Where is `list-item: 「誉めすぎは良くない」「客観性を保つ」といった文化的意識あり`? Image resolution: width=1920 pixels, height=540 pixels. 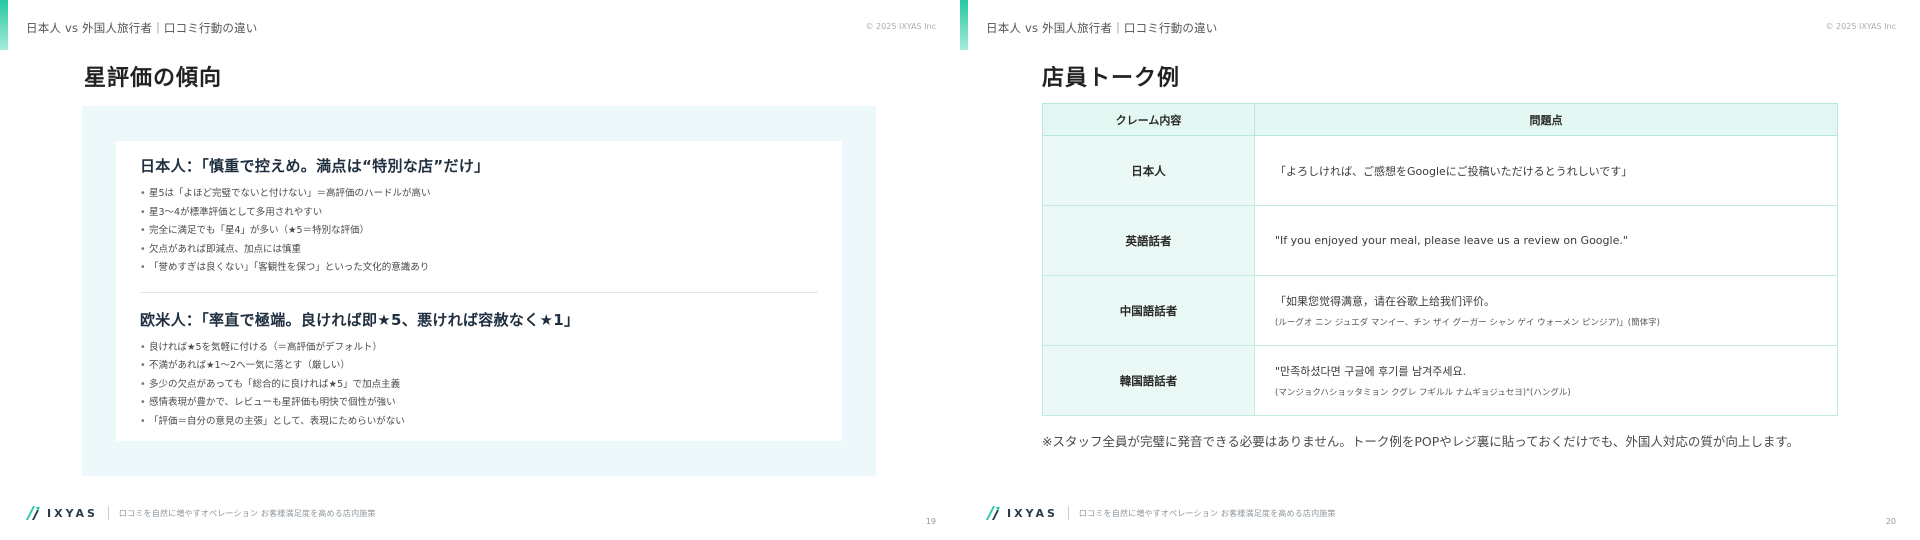
list-item: 「誉めすぎは良くない」「客観性を保つ」といった文化的意識あり is located at coordinates (479, 268).